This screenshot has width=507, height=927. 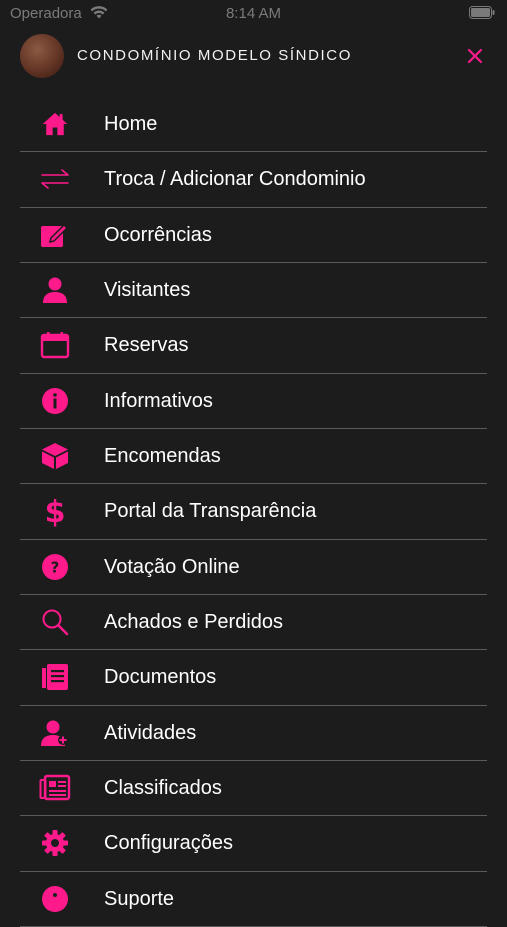 What do you see at coordinates (55, 456) in the screenshot?
I see `package-box-icon` at bounding box center [55, 456].